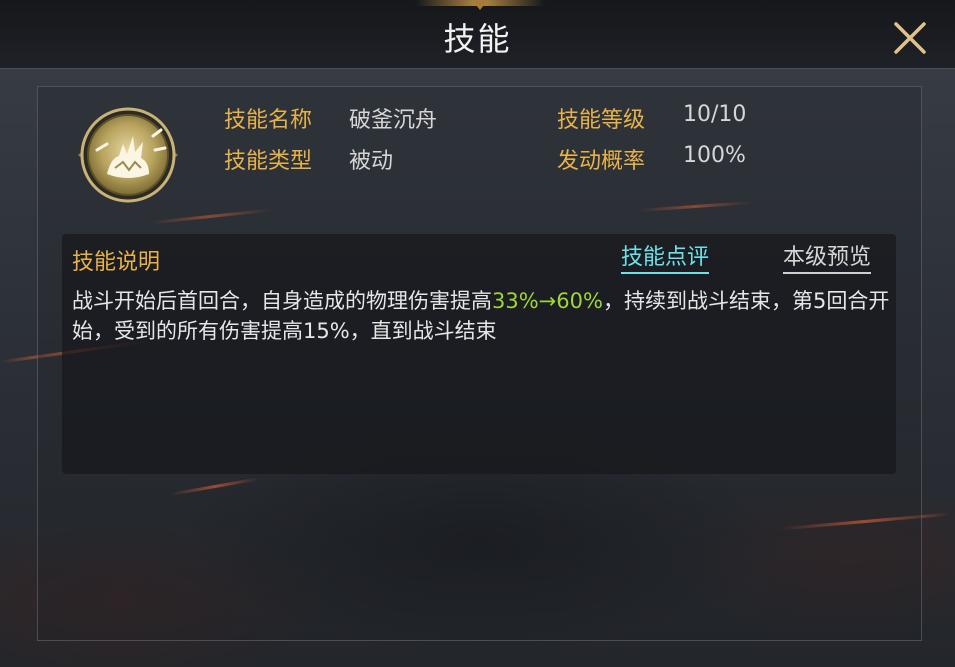  I want to click on close-button, so click(910, 38).